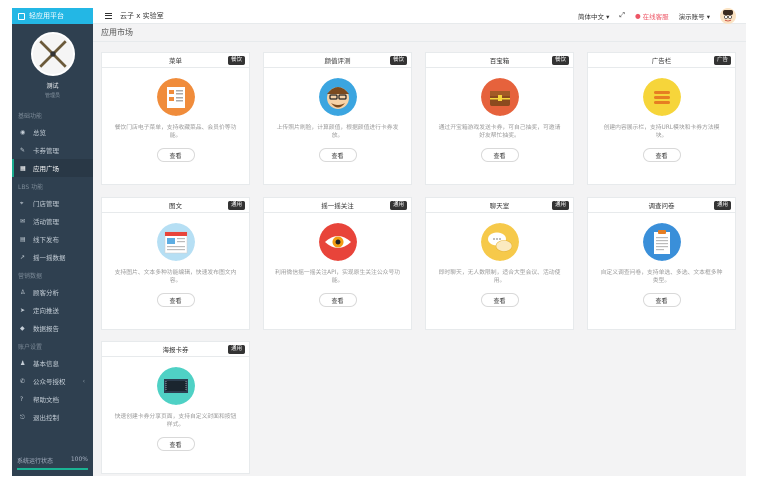 The image size is (758, 486). I want to click on card-title: 摇一摇关注, so click(337, 206).